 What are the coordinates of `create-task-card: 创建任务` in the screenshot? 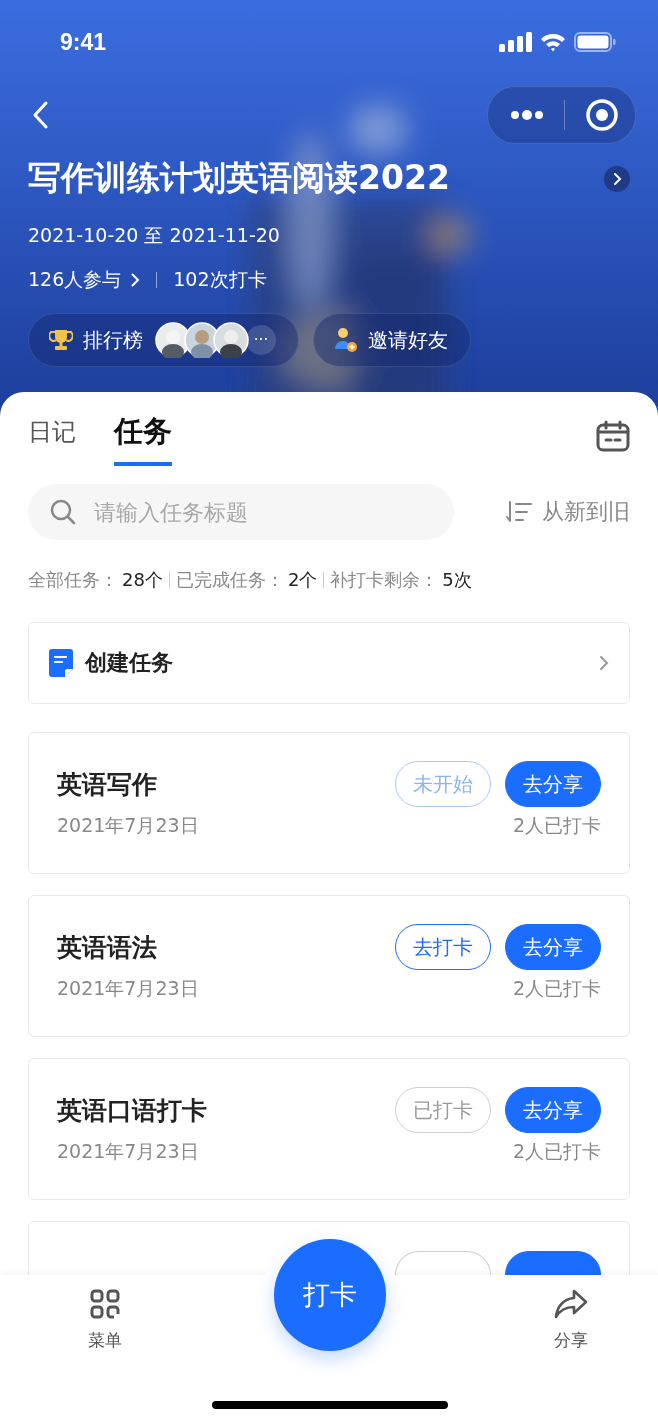 It's located at (329, 663).